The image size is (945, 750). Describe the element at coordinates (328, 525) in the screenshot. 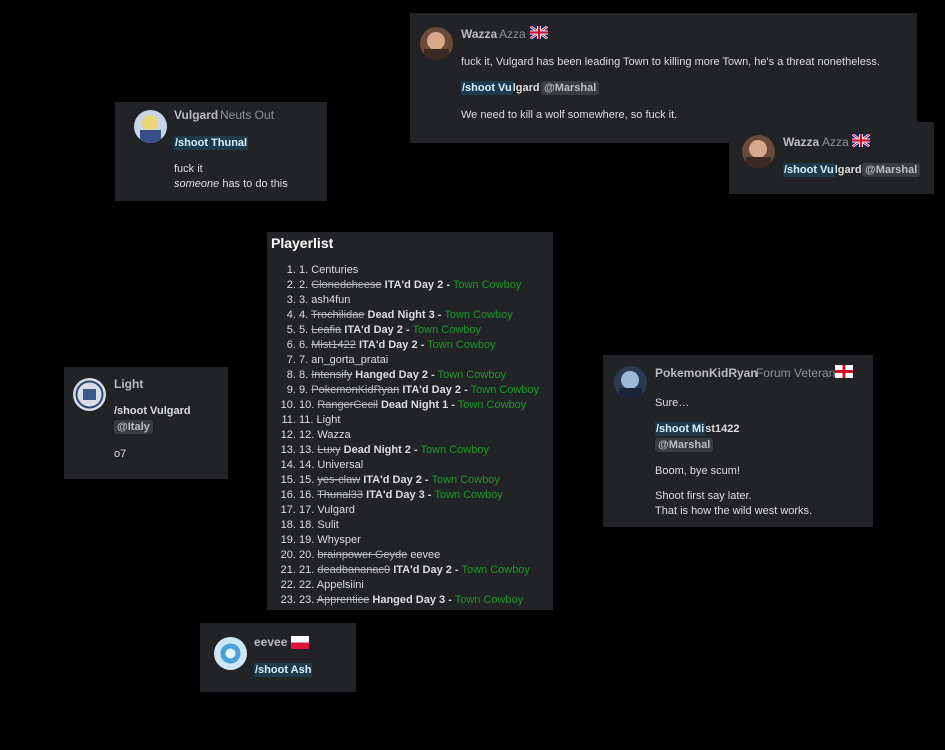

I see `player-name: Sulit` at that location.